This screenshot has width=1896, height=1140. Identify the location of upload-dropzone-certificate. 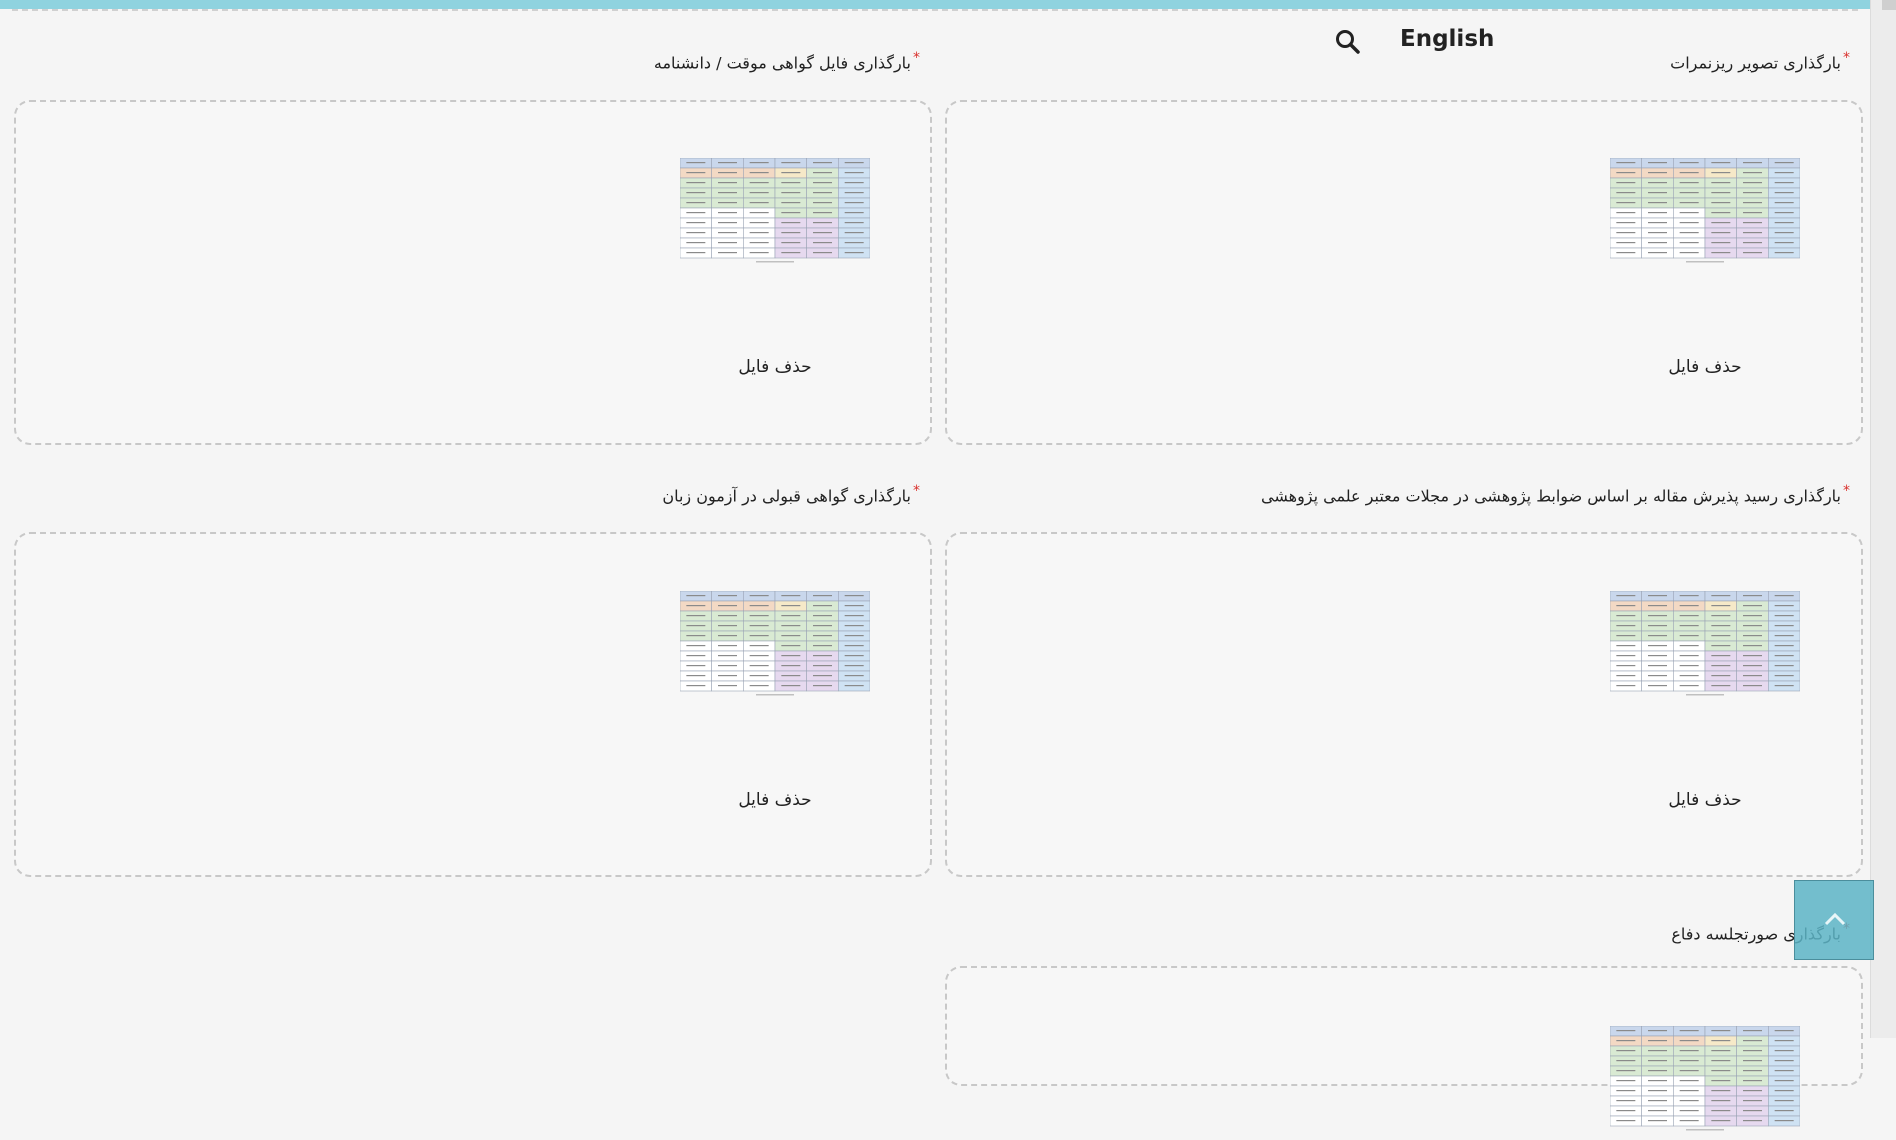
(473, 272).